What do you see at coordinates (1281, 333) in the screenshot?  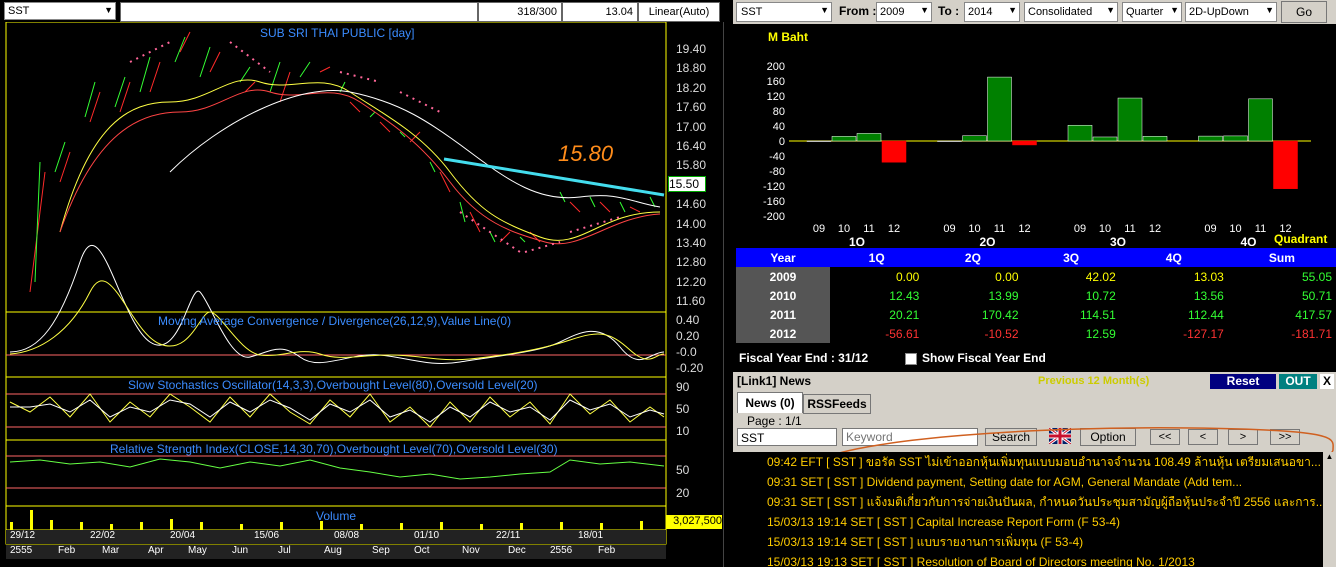 I see `value-cell: -181.71` at bounding box center [1281, 333].